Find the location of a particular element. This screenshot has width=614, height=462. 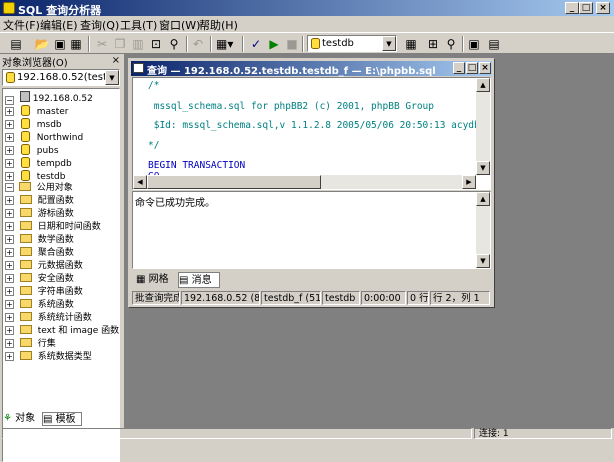

menu-edit: 编辑(E) is located at coordinates (59, 25).